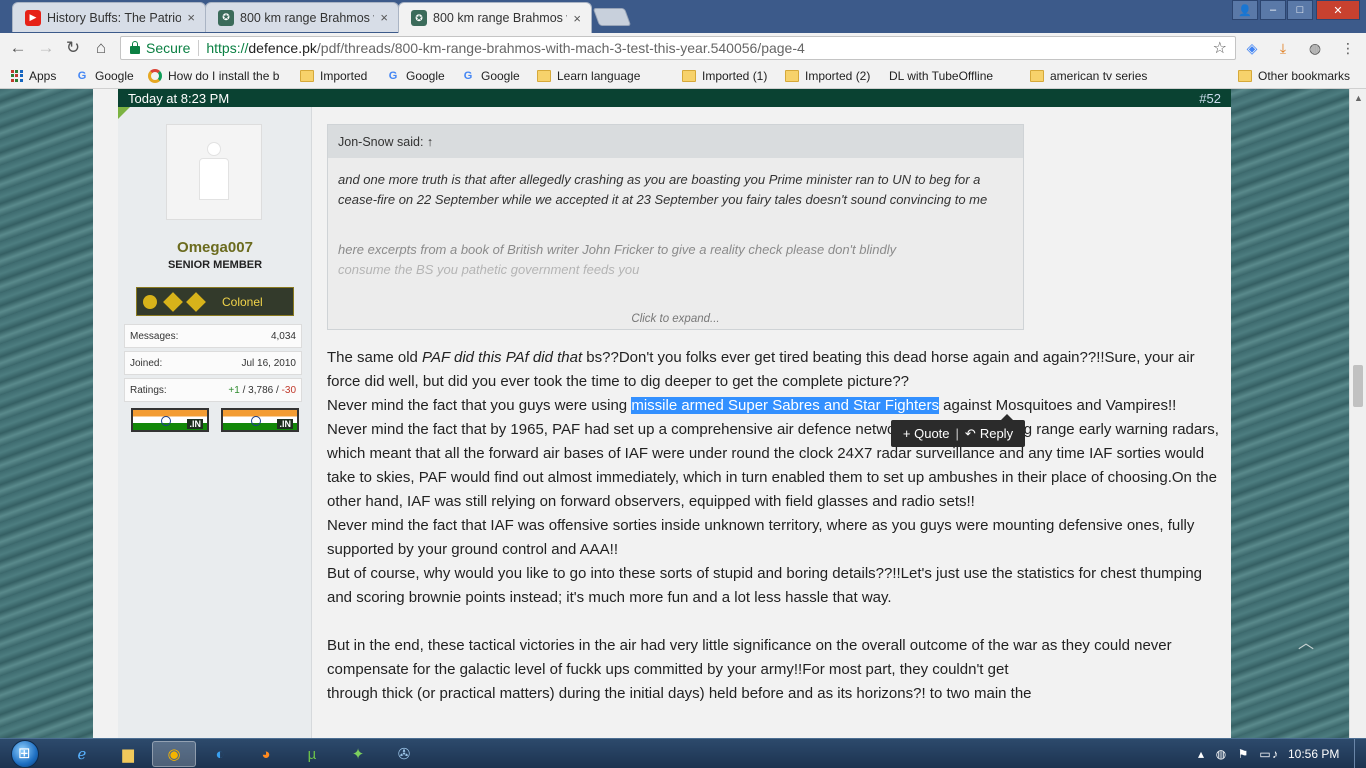  I want to click on bookmark-other: Other bookmarks, so click(1294, 76).